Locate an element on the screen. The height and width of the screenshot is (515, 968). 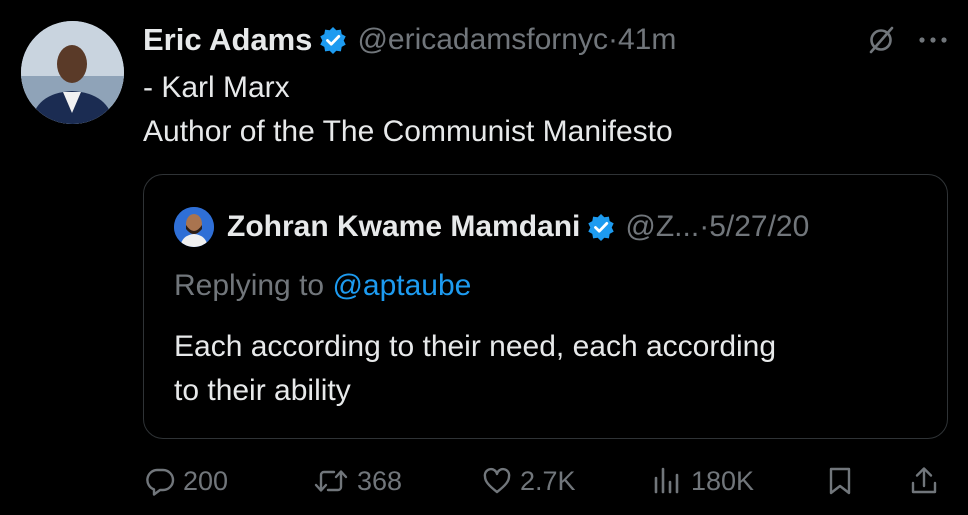
quote-meta: @Z...·5/27/20 is located at coordinates (717, 227).